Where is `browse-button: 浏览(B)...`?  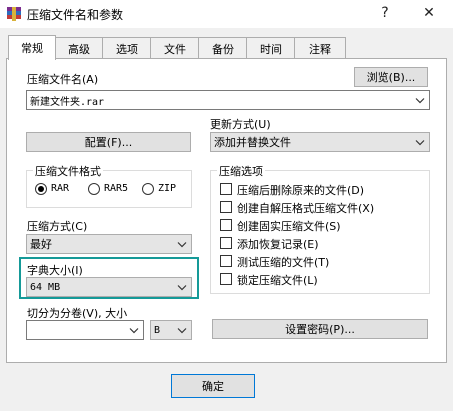 browse-button: 浏览(B)... is located at coordinates (391, 77).